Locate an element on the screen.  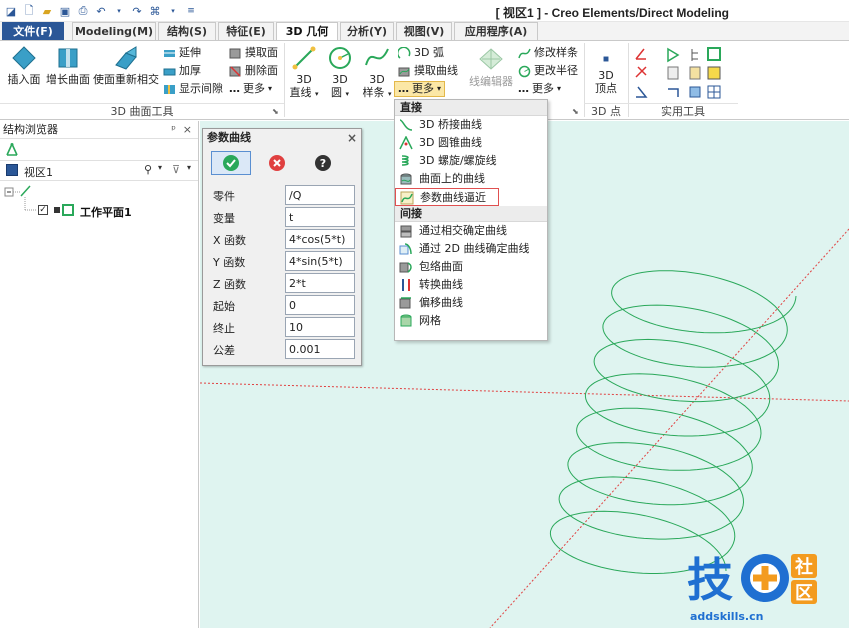
menu-item-3d-conic-curve: 3D 圆锥曲线 is located at coordinates (471, 143).